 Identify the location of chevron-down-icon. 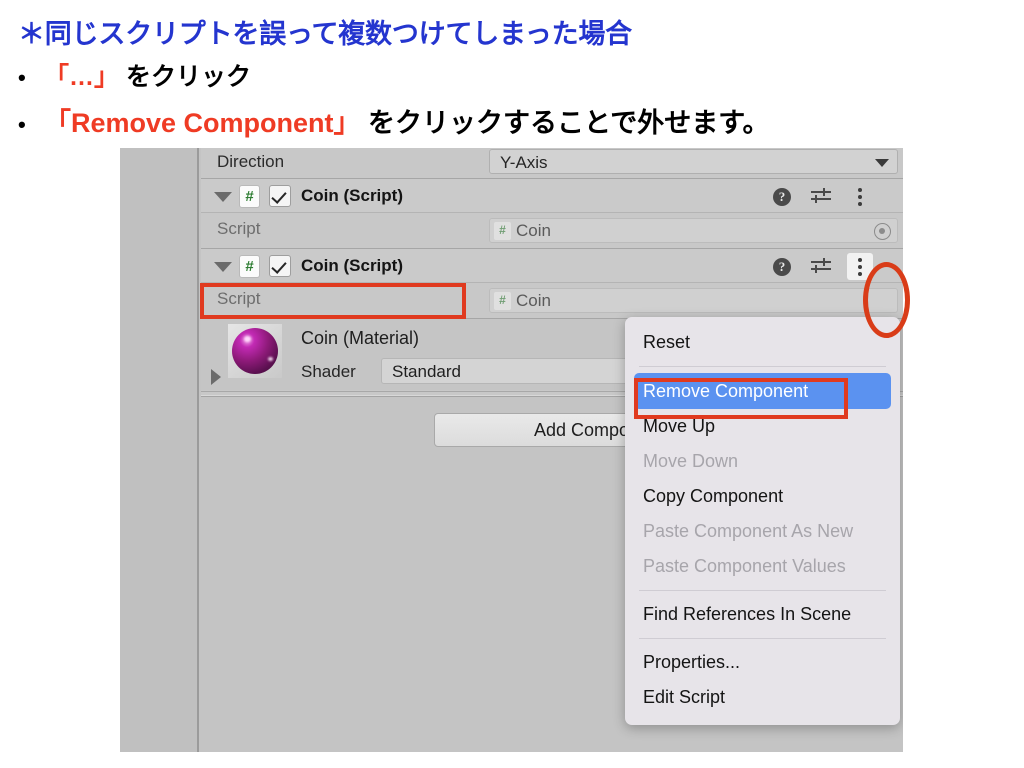
(882, 163).